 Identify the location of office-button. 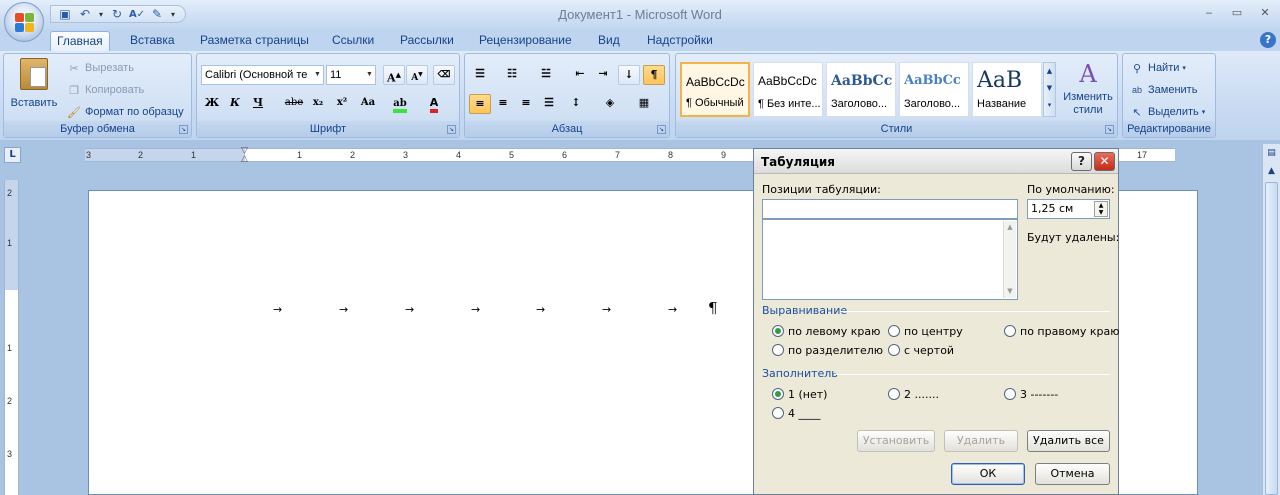
(24, 22).